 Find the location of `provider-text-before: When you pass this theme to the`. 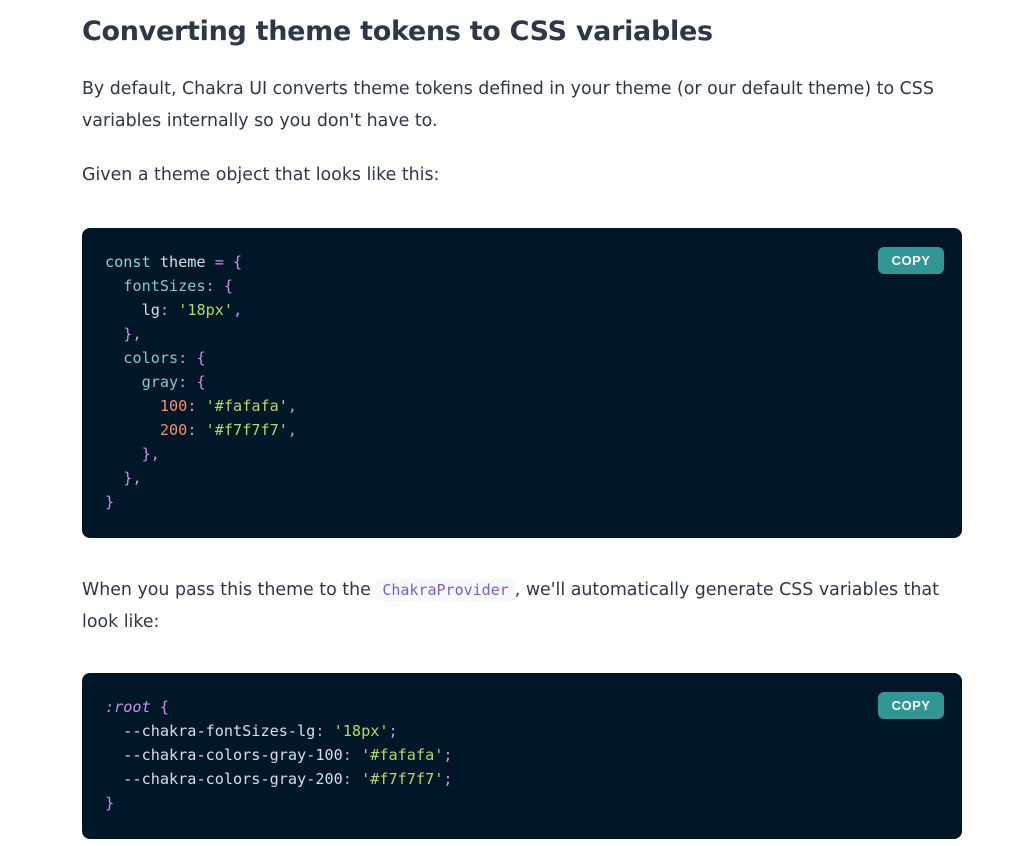

provider-text-before: When you pass this theme to the is located at coordinates (229, 590).